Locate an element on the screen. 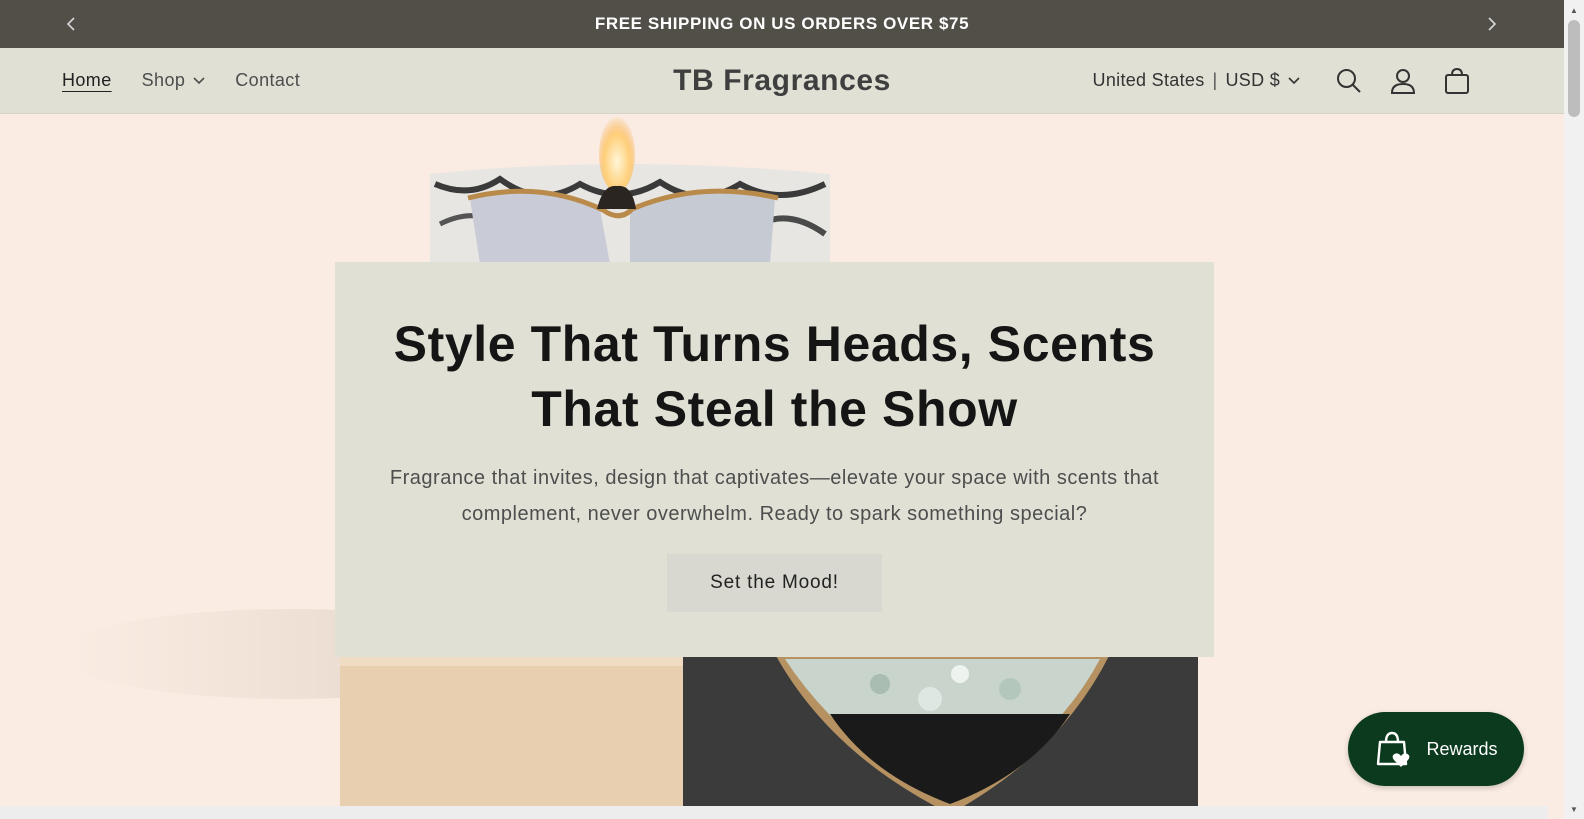 The height and width of the screenshot is (819, 1584). cart-icon is located at coordinates (1457, 80).